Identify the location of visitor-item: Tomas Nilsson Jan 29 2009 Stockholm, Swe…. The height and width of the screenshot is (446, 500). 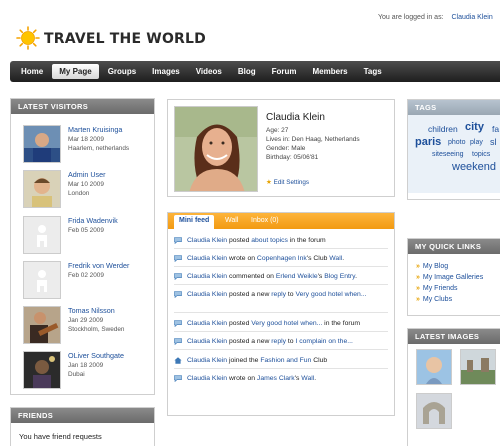
(87, 326).